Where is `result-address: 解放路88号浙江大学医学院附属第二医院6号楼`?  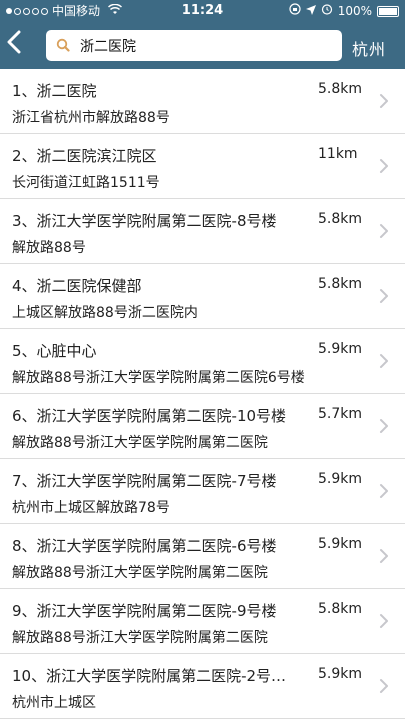 result-address: 解放路88号浙江大学医学院附属第二医院6号楼 is located at coordinates (158, 378).